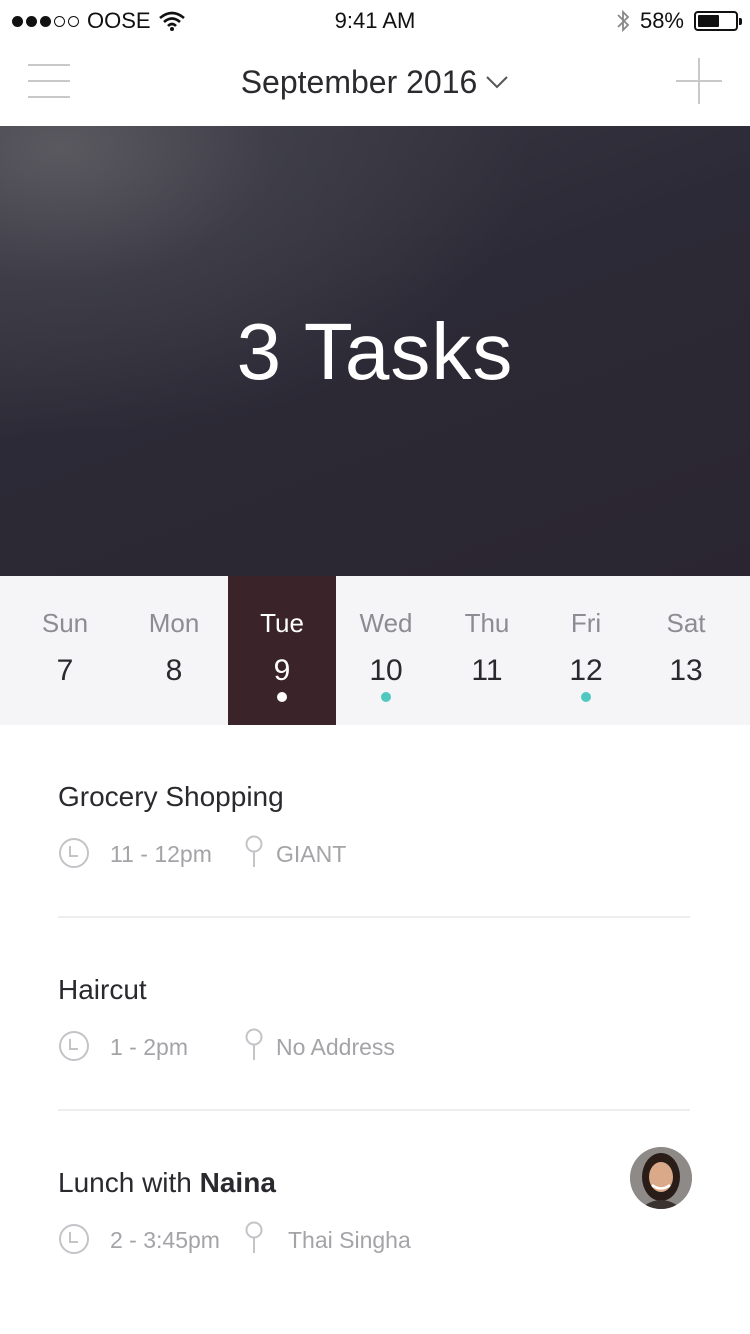 This screenshot has width=750, height=1334. What do you see at coordinates (699, 81) in the screenshot?
I see `add-task-plus-icon` at bounding box center [699, 81].